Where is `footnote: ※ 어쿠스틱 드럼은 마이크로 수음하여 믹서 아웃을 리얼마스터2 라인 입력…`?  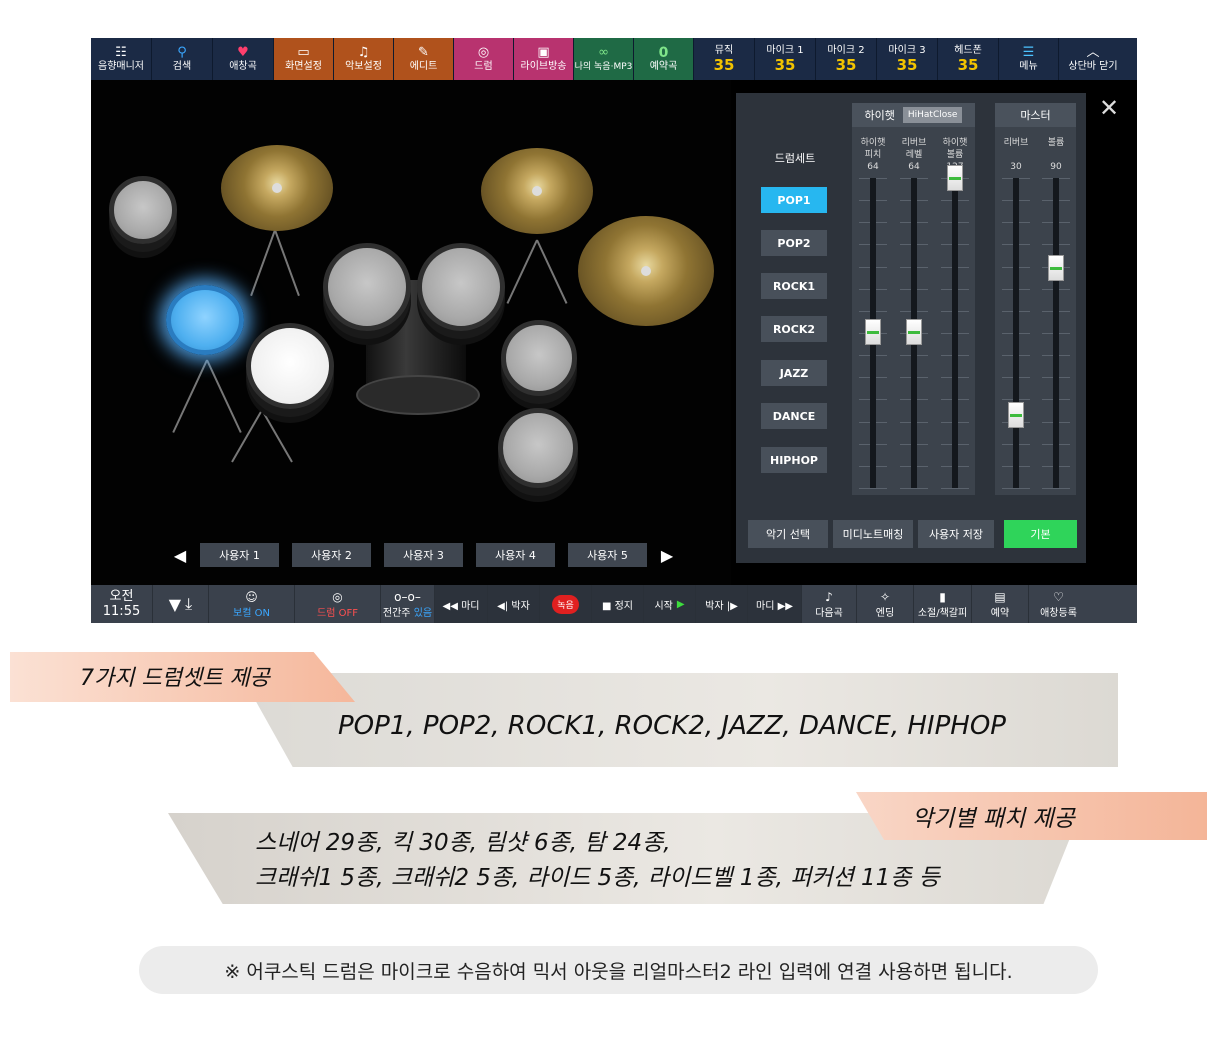
footnote: ※ 어쿠스틱 드럼은 마이크로 수음하여 믹서 아웃을 리얼마스터2 라인 입력… is located at coordinates (618, 970).